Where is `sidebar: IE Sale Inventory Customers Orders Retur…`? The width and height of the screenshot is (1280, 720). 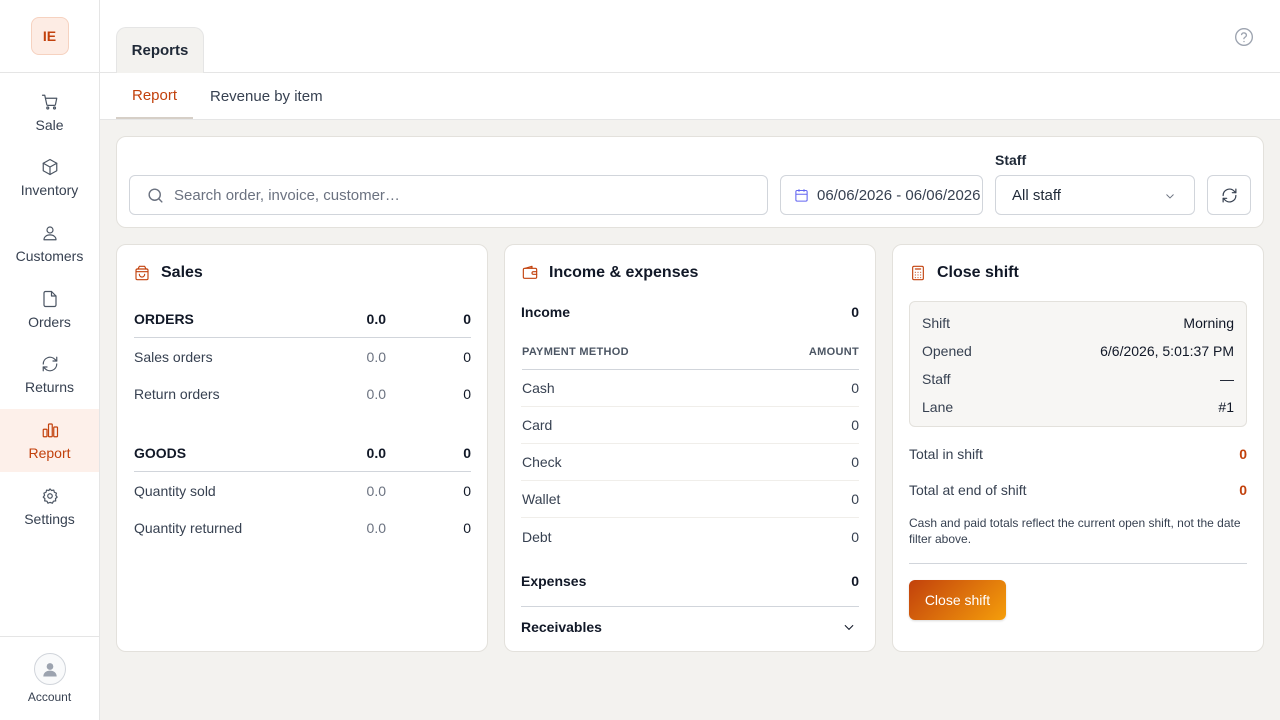 sidebar: IE Sale Inventory Customers Orders Retur… is located at coordinates (50, 360).